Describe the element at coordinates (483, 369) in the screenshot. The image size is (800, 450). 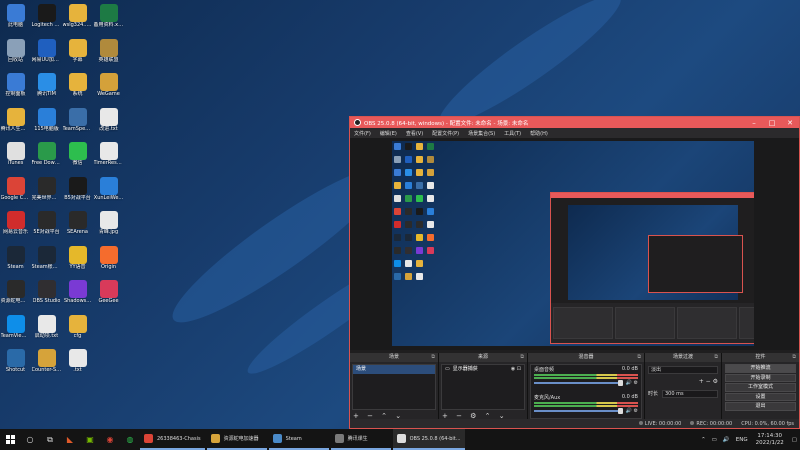
I see `source-item: ▭ 显示器捕获 ◉ ⊡` at that location.